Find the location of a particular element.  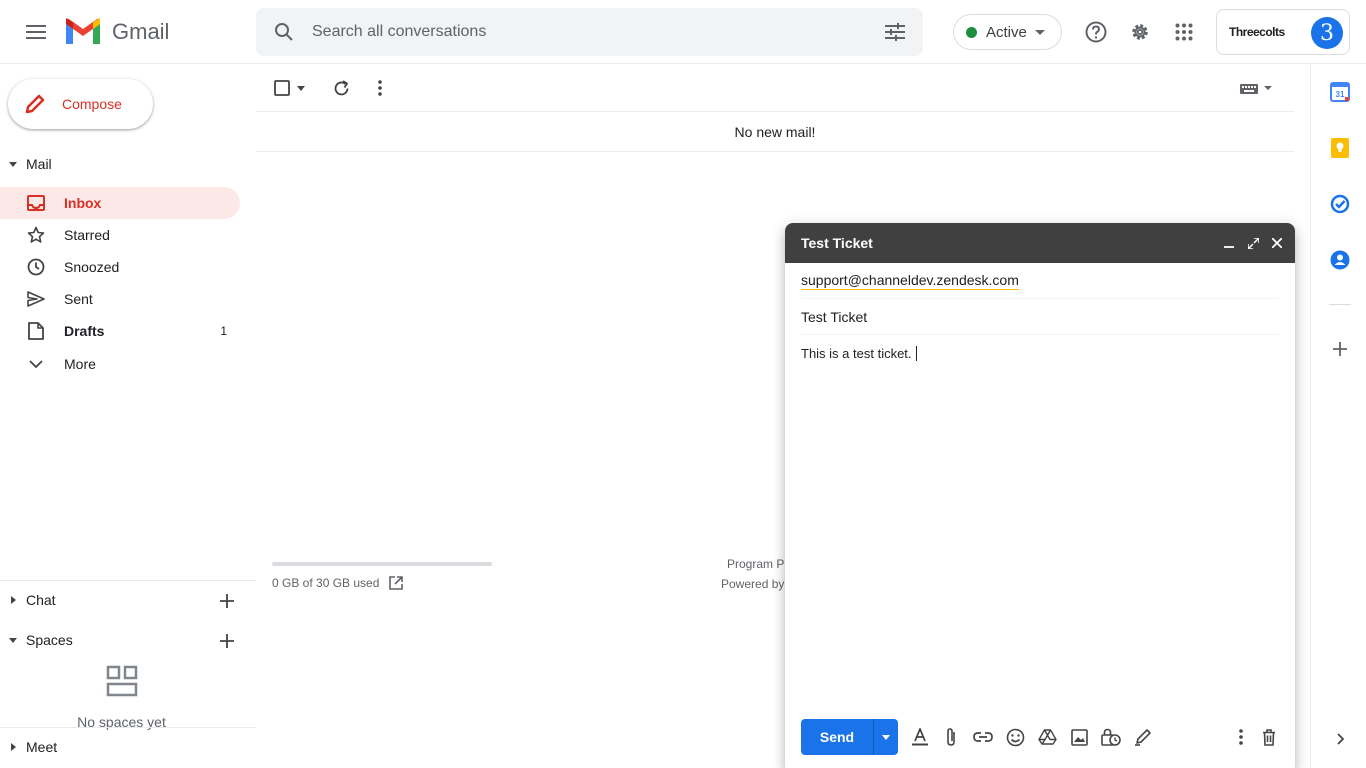

meet-section-toggle: Meet is located at coordinates (28, 747).